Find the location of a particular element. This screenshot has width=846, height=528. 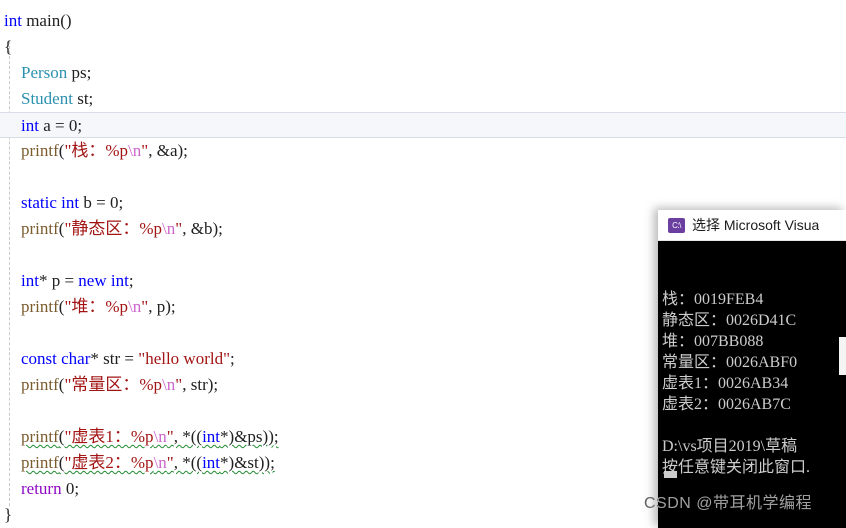

code-token: new is located at coordinates (92, 280).